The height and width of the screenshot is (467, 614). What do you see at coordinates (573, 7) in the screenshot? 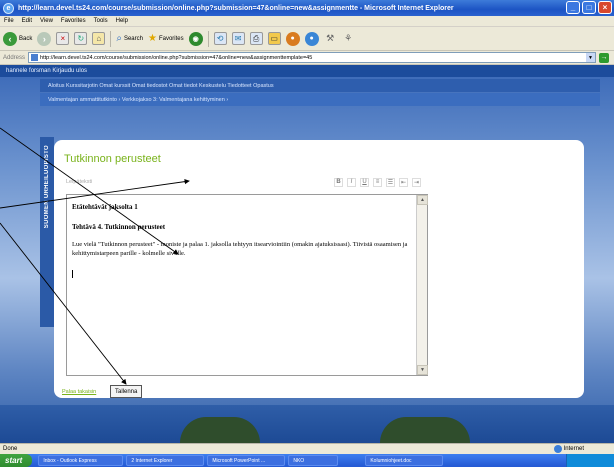
I see `minimize-button: _` at bounding box center [573, 7].